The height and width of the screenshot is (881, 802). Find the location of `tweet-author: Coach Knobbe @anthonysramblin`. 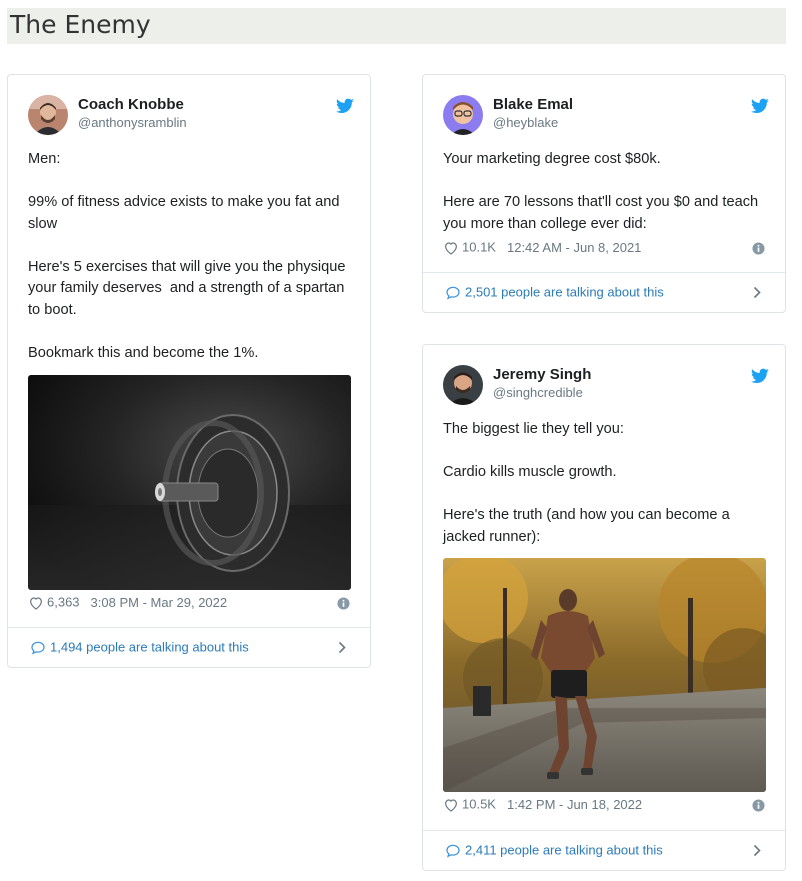

tweet-author: Coach Knobbe @anthonysramblin is located at coordinates (191, 116).